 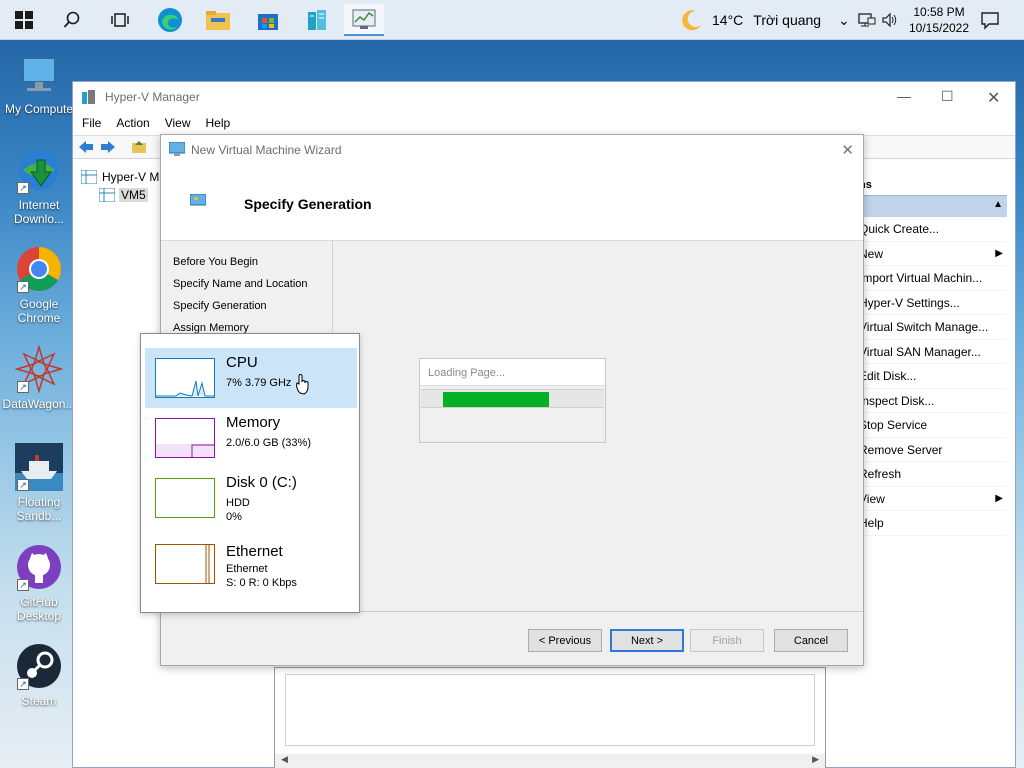 What do you see at coordinates (39, 170) in the screenshot?
I see `idm-icon: ↗` at bounding box center [39, 170].